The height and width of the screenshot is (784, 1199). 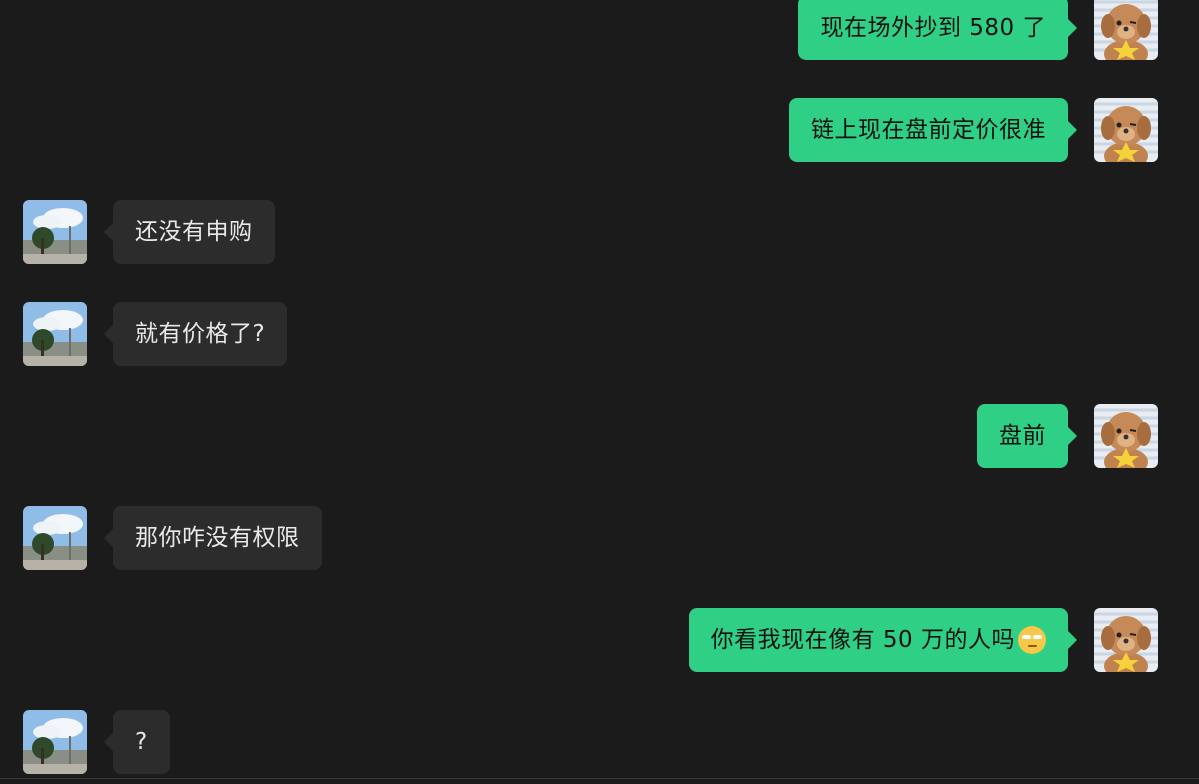 I want to click on rolling-eyes-emoji-icon, so click(x=1032, y=640).